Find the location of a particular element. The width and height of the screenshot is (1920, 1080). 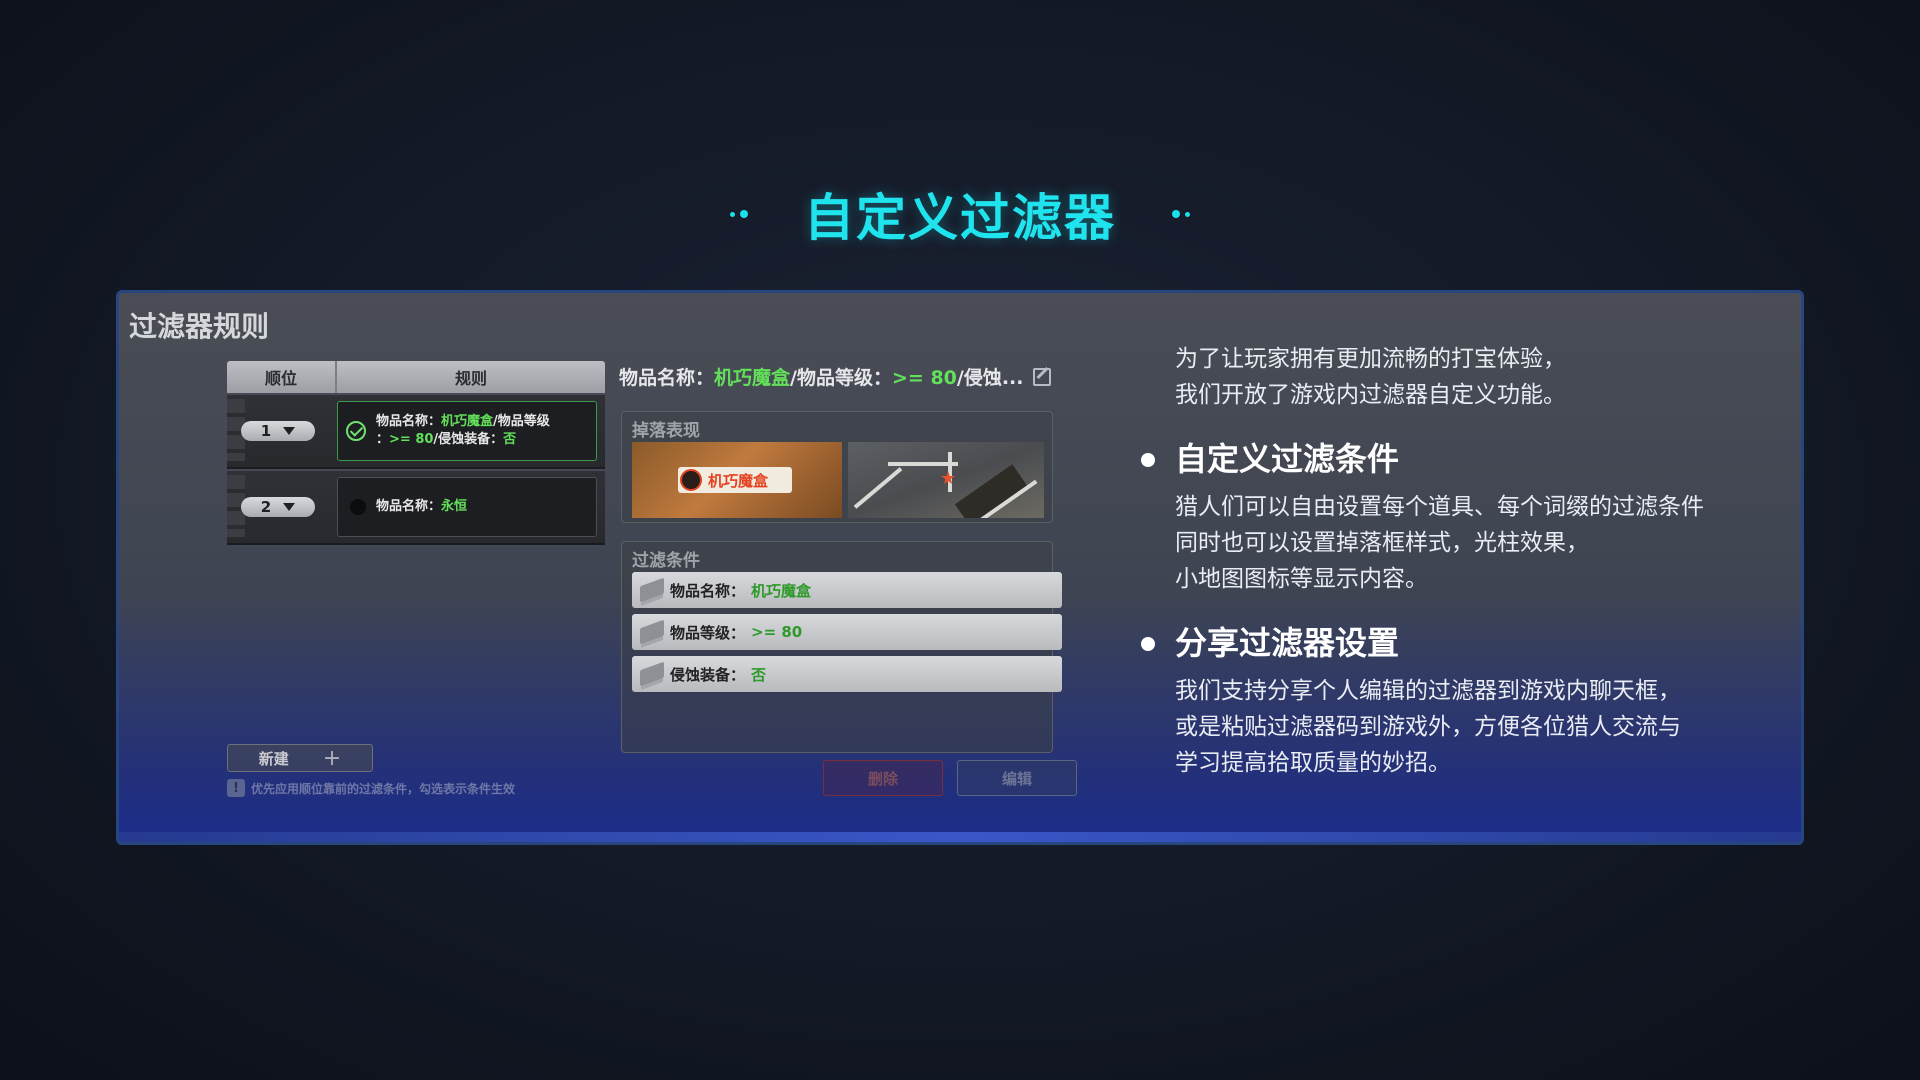

slide-header: 自定义过滤器 is located at coordinates (960, 214).